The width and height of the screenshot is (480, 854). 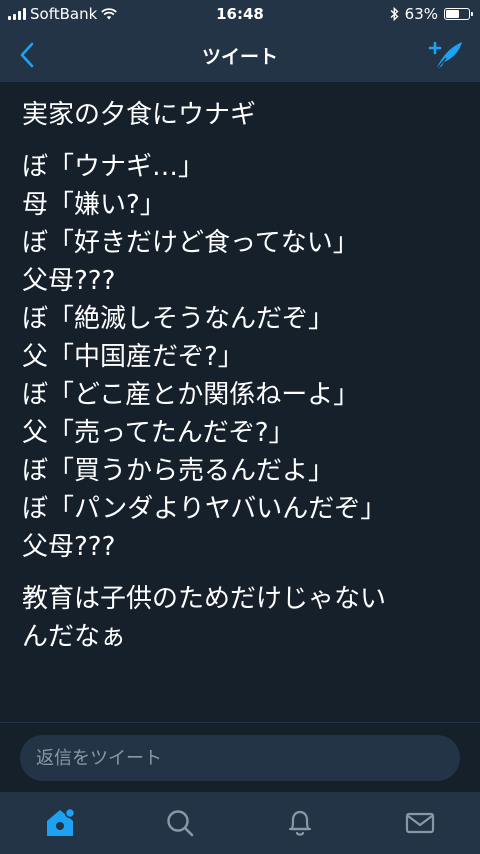 I want to click on search-icon, so click(x=180, y=823).